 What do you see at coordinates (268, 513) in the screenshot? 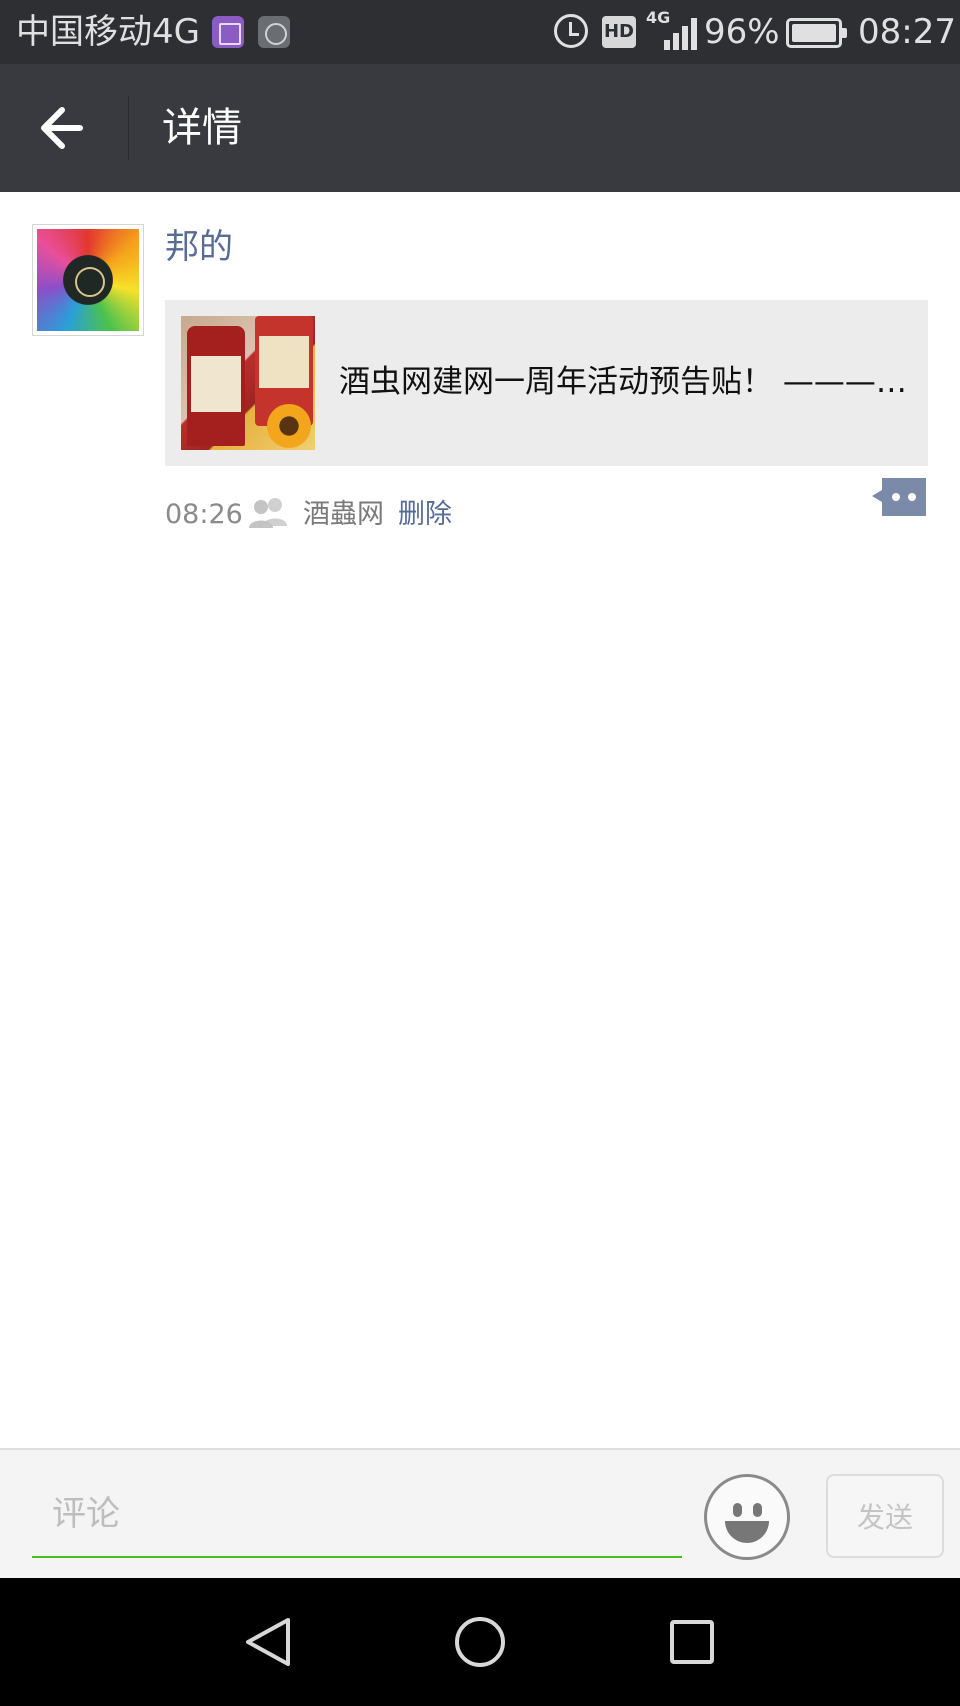
I see `group-icon` at bounding box center [268, 513].